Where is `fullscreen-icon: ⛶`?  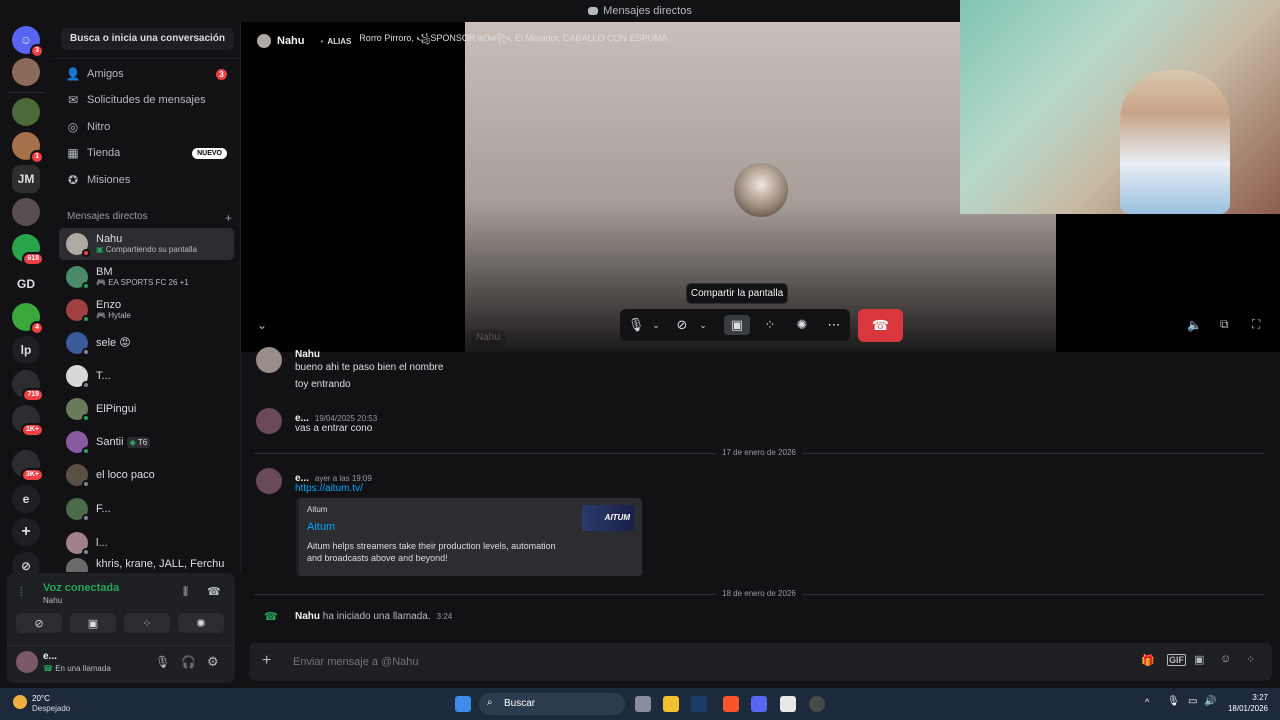 fullscreen-icon: ⛶ is located at coordinates (1256, 324).